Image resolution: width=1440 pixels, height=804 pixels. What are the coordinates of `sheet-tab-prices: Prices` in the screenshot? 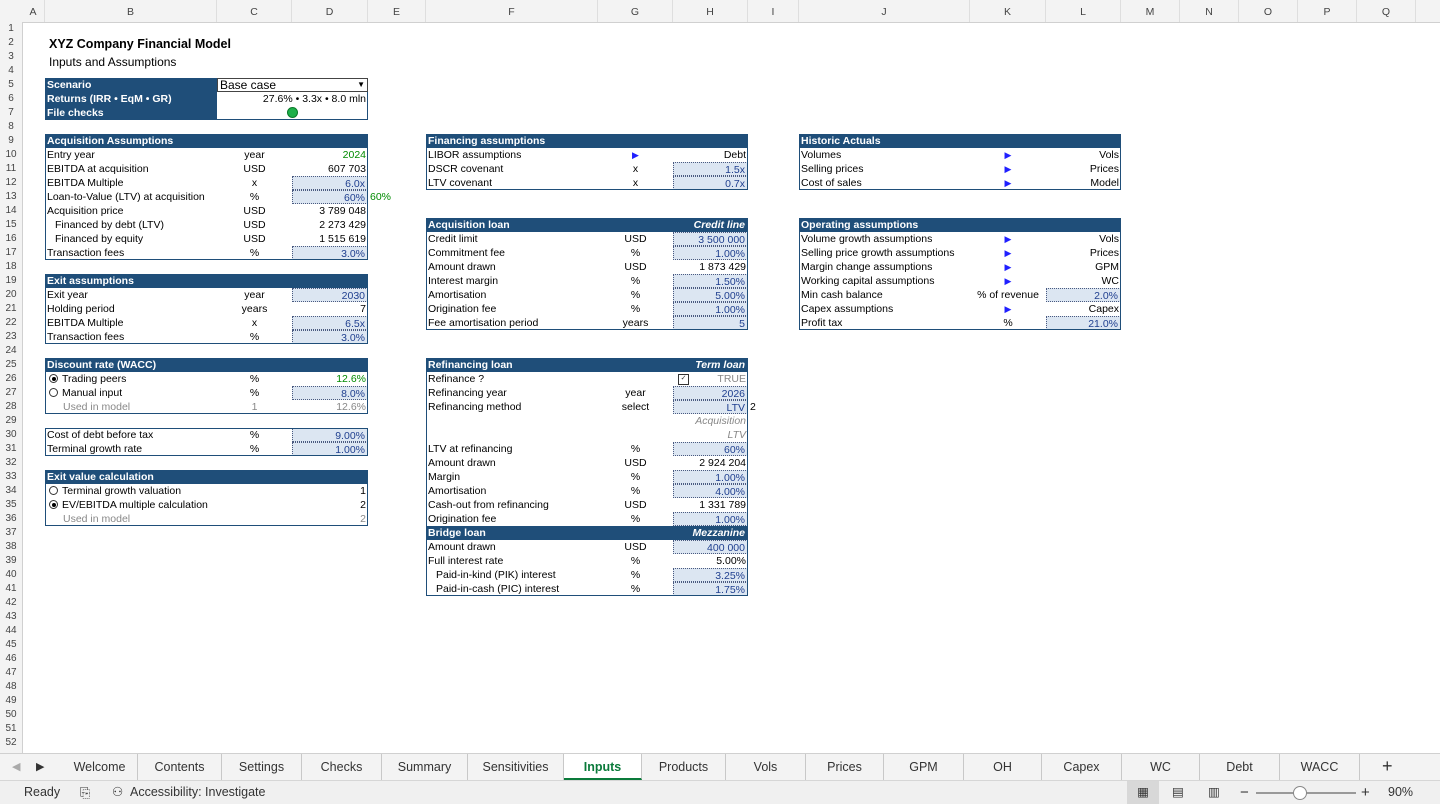 It's located at (845, 767).